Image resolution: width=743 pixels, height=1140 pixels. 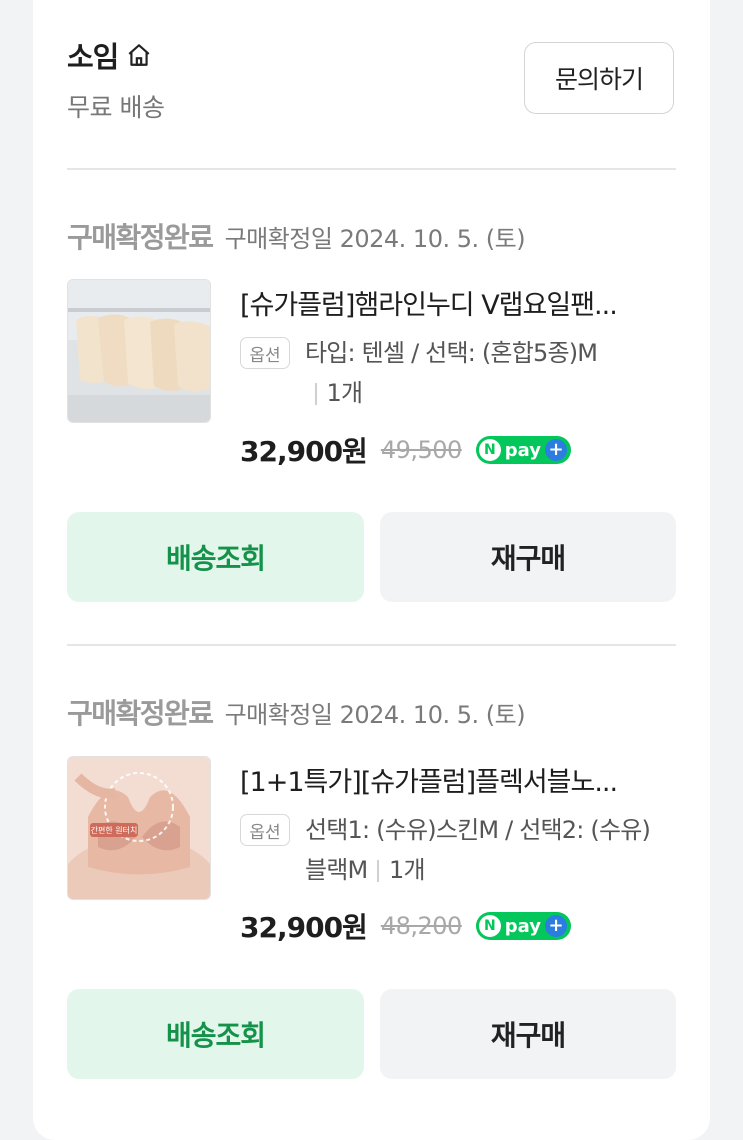 I want to click on price-row: 32,900원 49,500 N pay +, so click(x=406, y=450).